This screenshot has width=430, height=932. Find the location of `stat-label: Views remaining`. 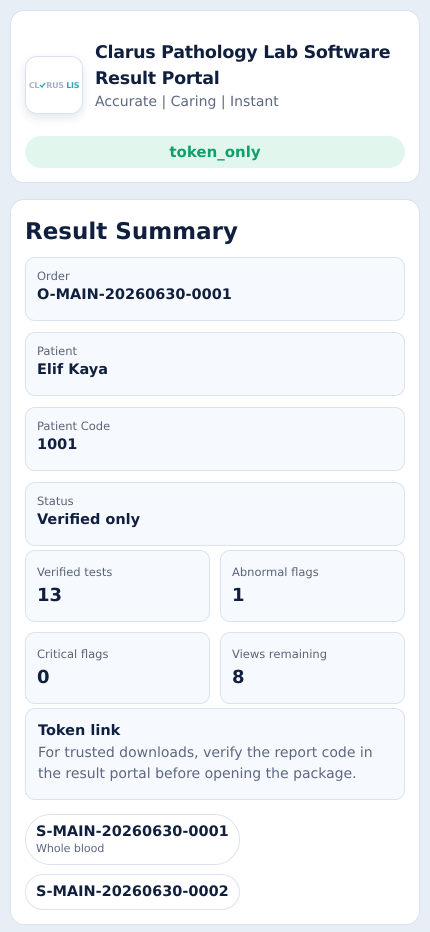

stat-label: Views remaining is located at coordinates (280, 654).